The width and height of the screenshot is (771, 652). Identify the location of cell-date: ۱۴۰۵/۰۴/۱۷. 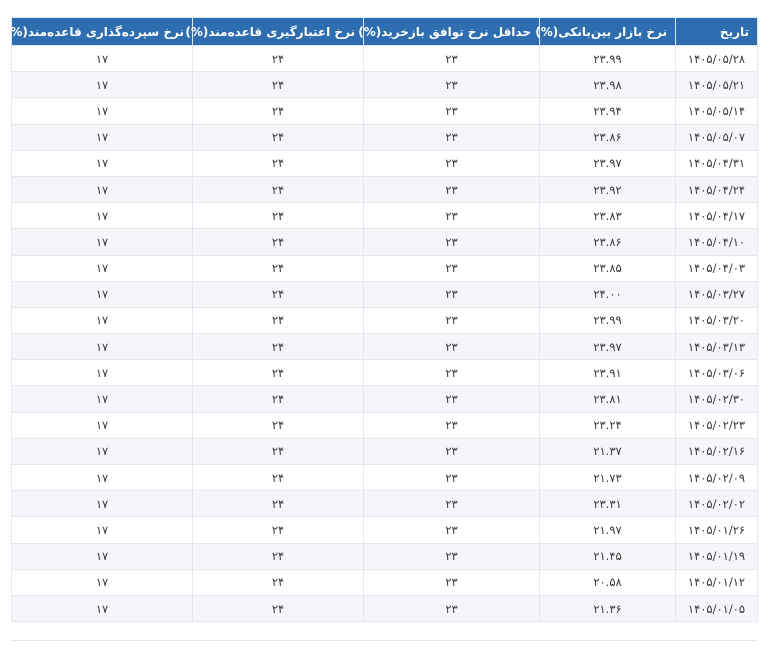
(716, 216).